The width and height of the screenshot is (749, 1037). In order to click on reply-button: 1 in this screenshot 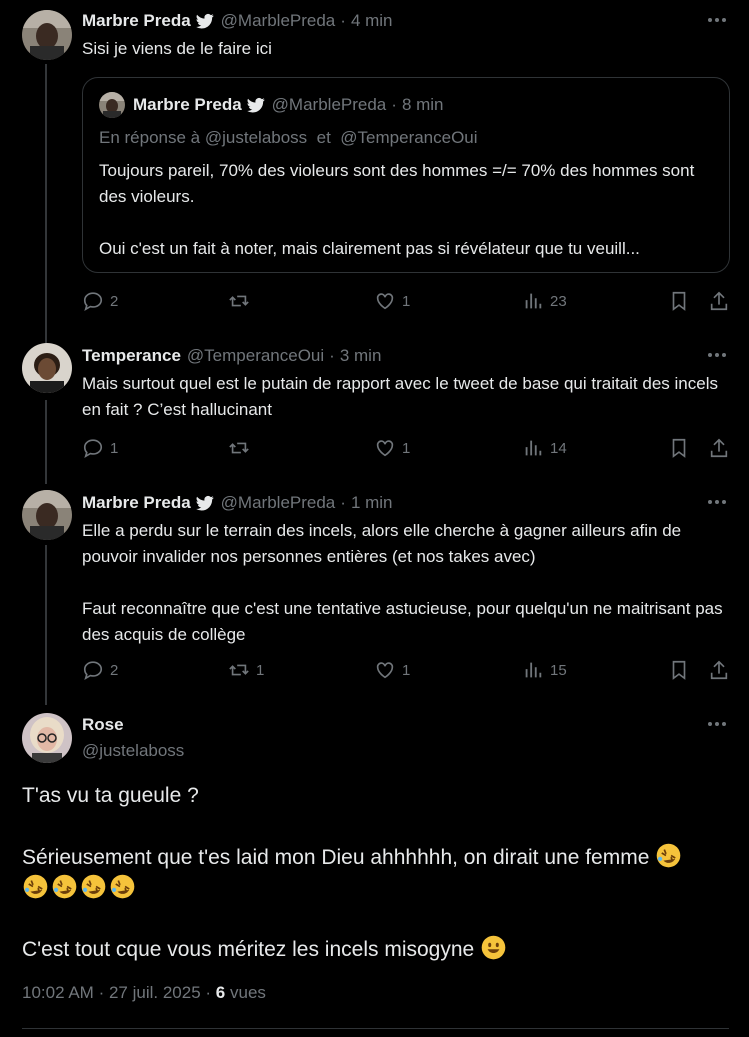, I will do `click(100, 448)`.